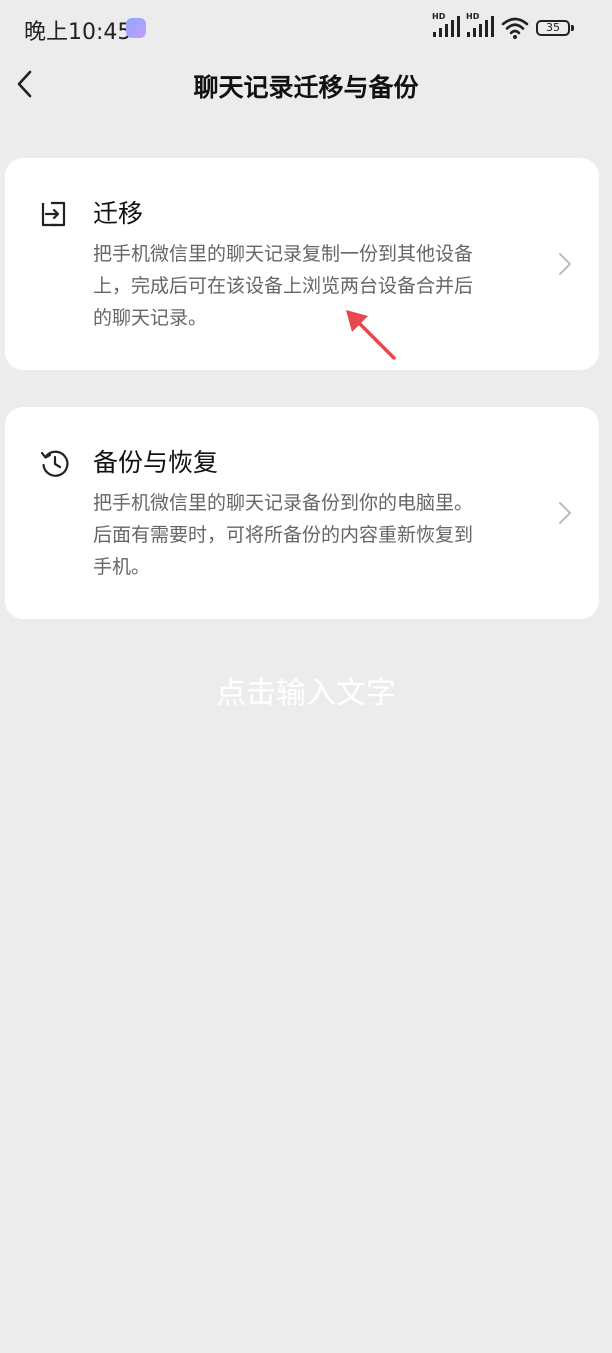  Describe the element at coordinates (306, 30) in the screenshot. I see `status-bar: 晚上10:45 HD HD 35` at that location.